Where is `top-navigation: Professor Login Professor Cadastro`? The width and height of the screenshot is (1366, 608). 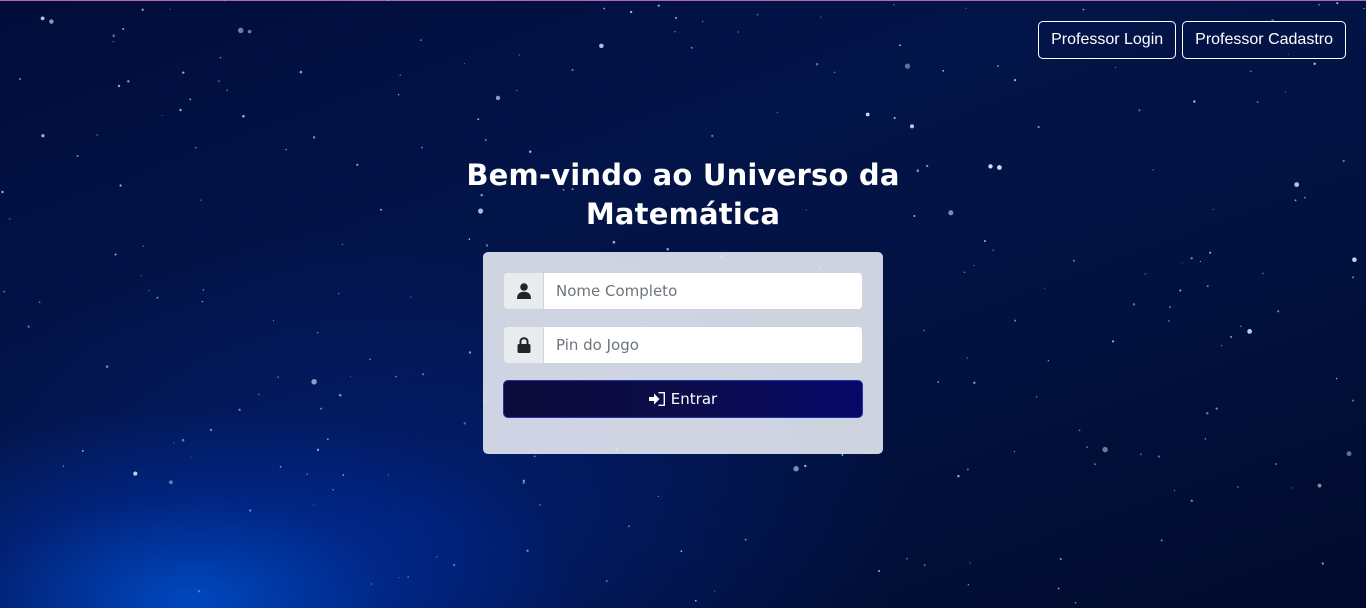
top-navigation: Professor Login Professor Cadastro is located at coordinates (1192, 40).